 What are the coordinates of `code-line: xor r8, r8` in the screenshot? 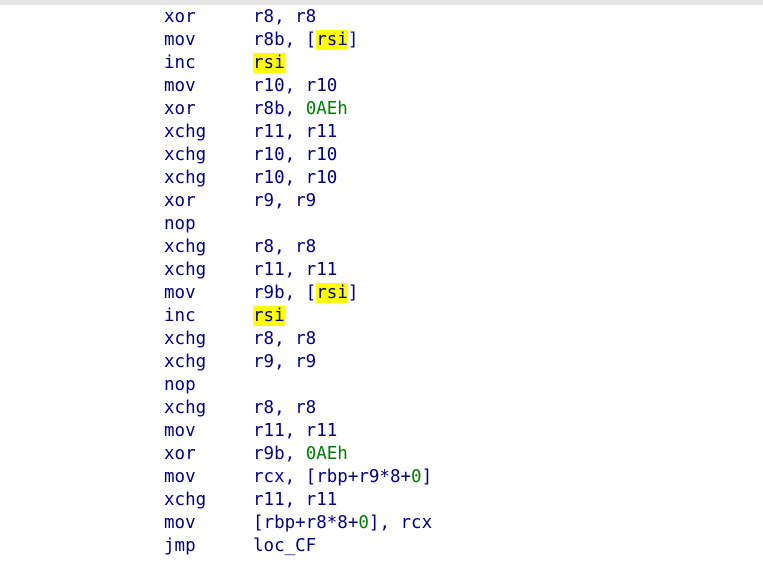 It's located at (298, 17).